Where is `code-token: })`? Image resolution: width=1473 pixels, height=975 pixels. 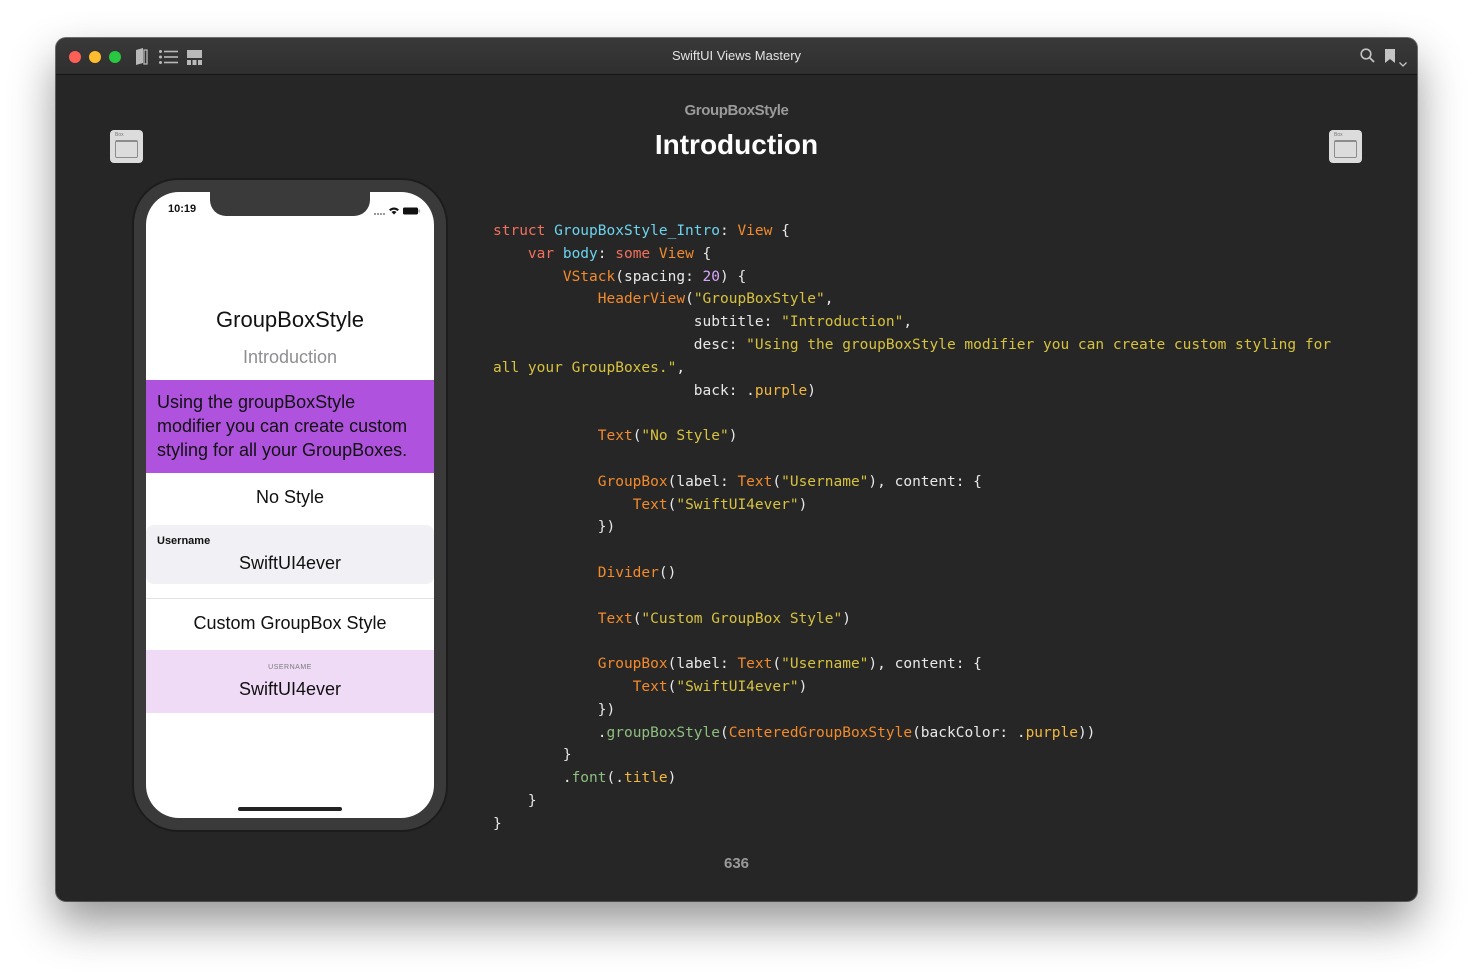 code-token: }) is located at coordinates (554, 709).